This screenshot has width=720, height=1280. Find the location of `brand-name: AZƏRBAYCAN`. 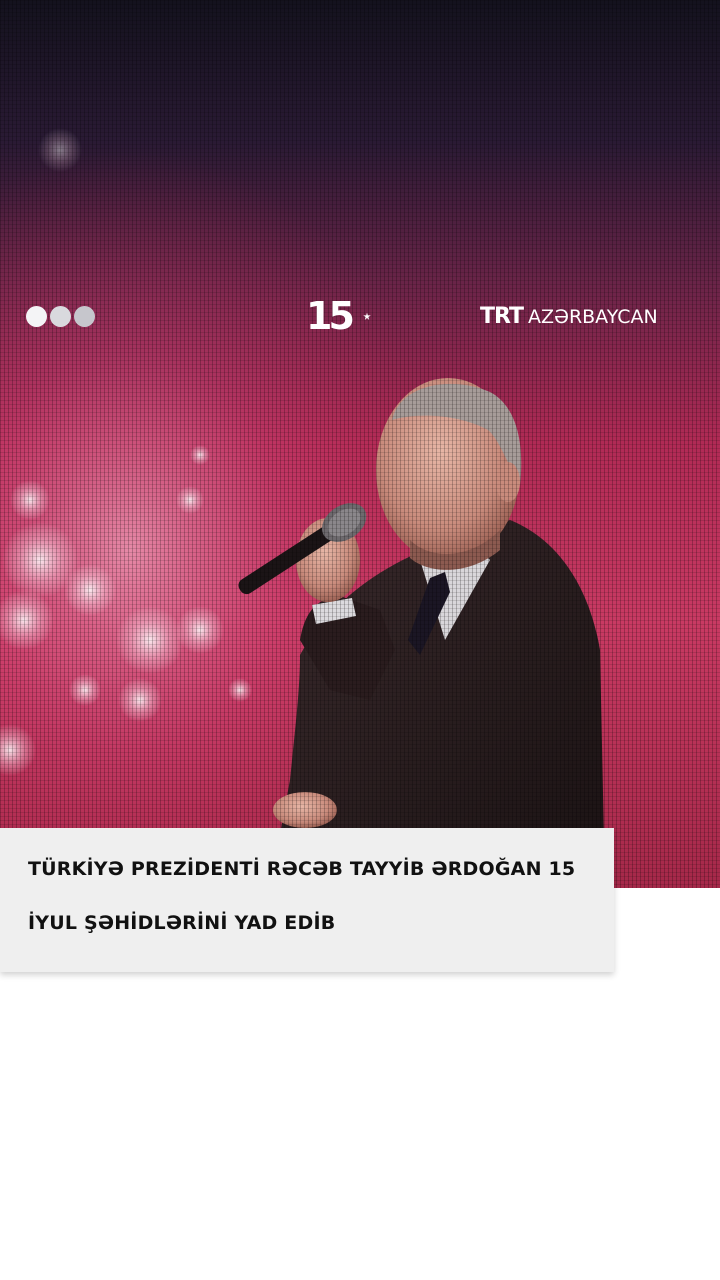

brand-name: AZƏRBAYCAN is located at coordinates (592, 317).